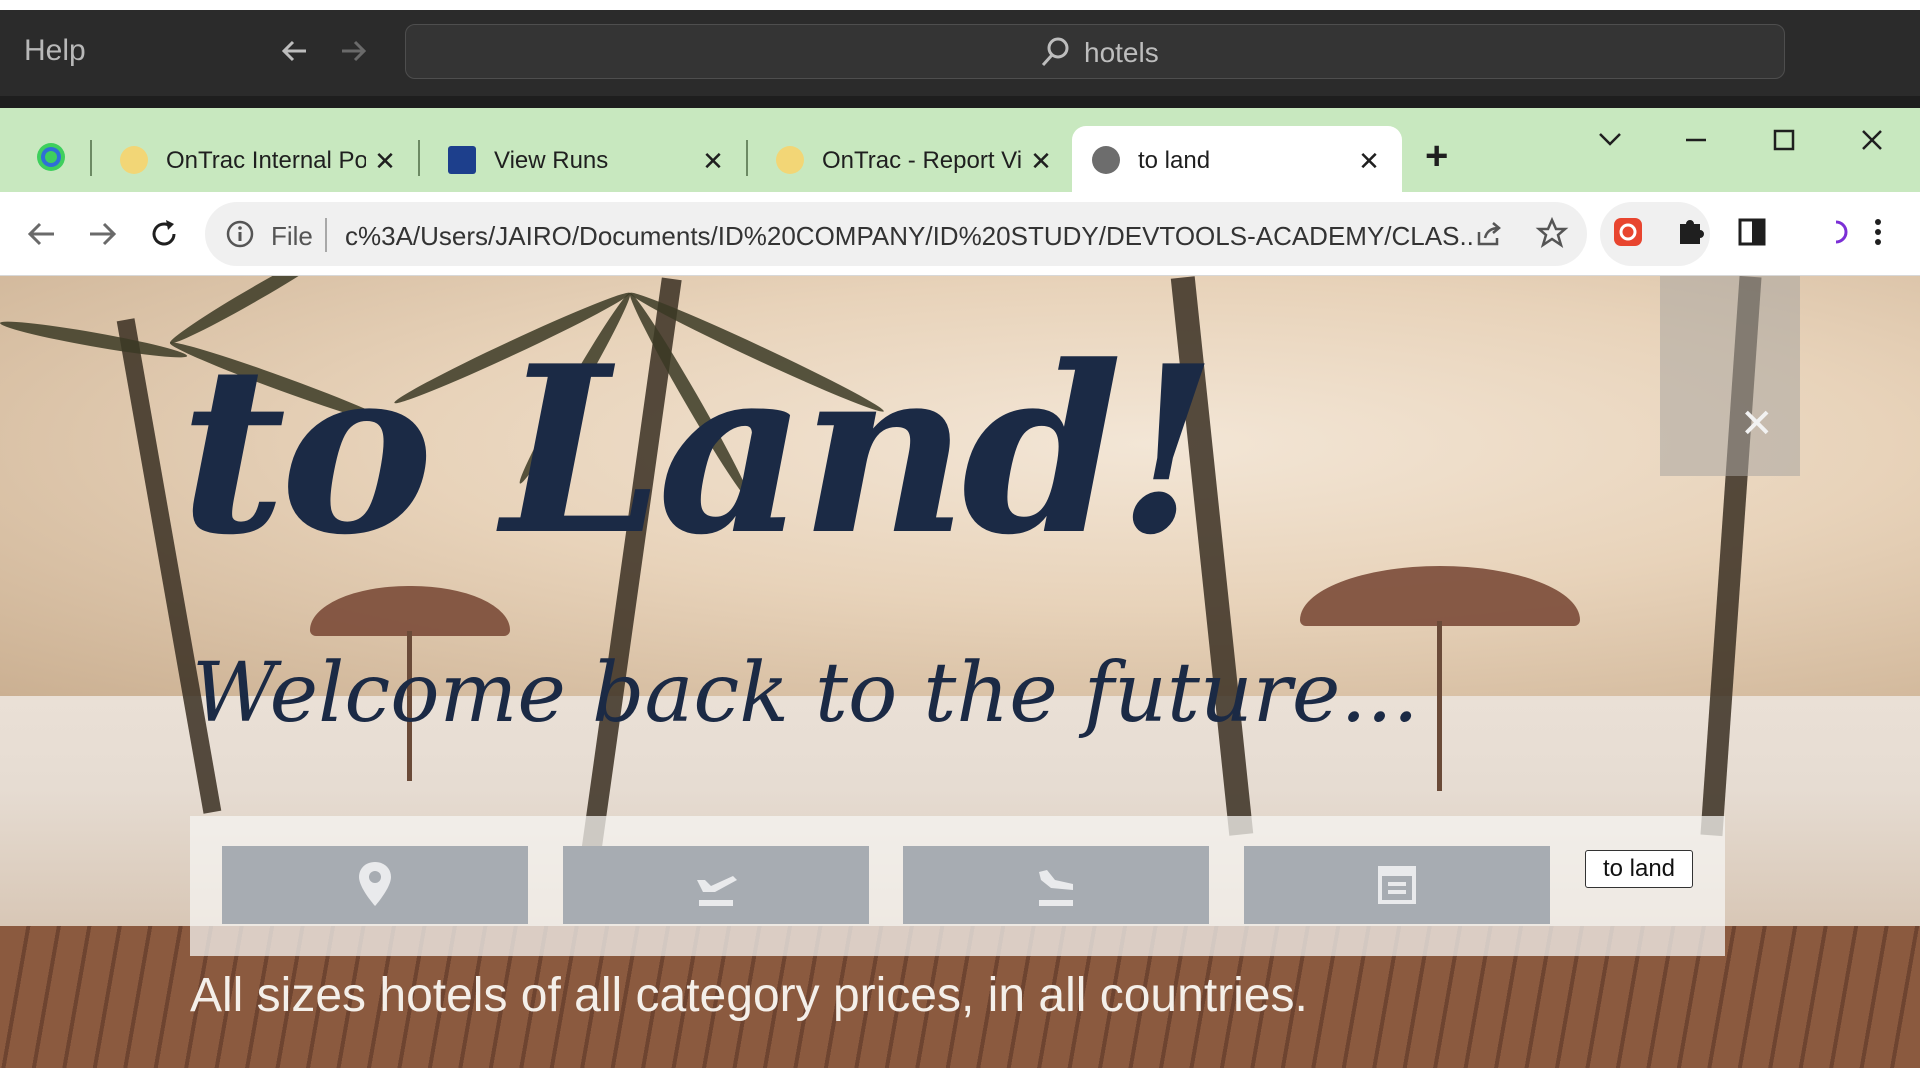 The image size is (1920, 1080). What do you see at coordinates (51, 157) in the screenshot?
I see `whatsapp-icon` at bounding box center [51, 157].